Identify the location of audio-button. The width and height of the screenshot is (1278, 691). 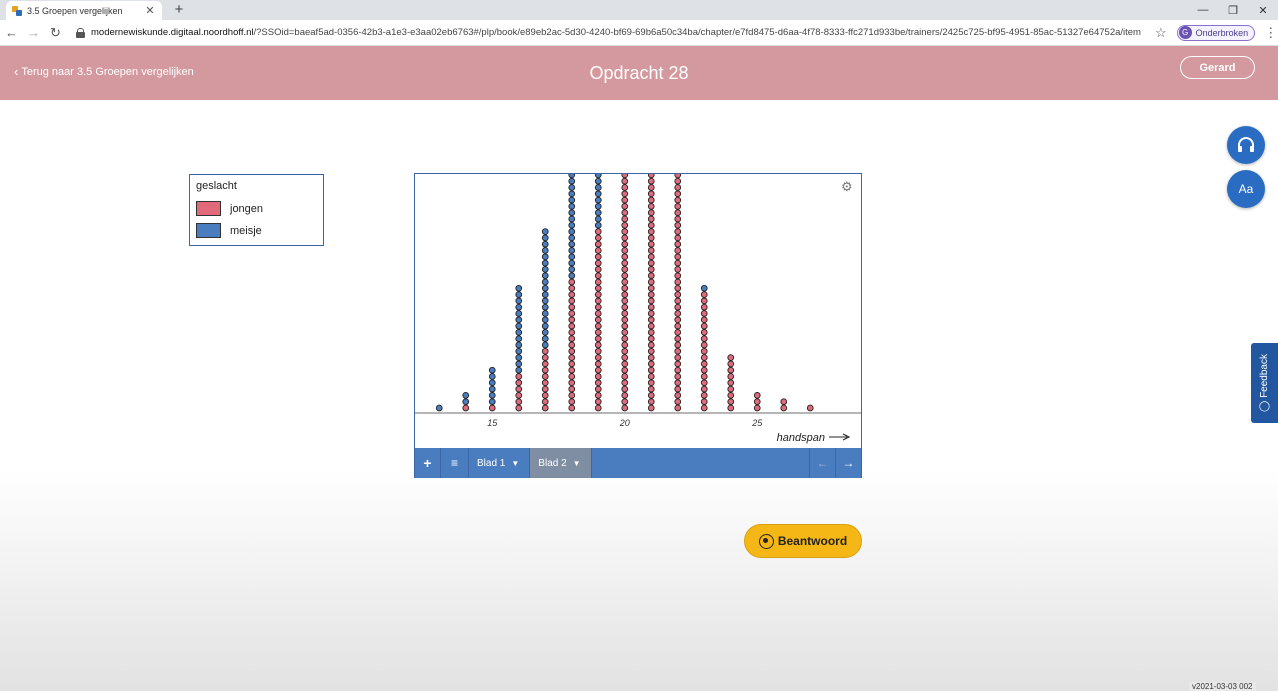
(1246, 145).